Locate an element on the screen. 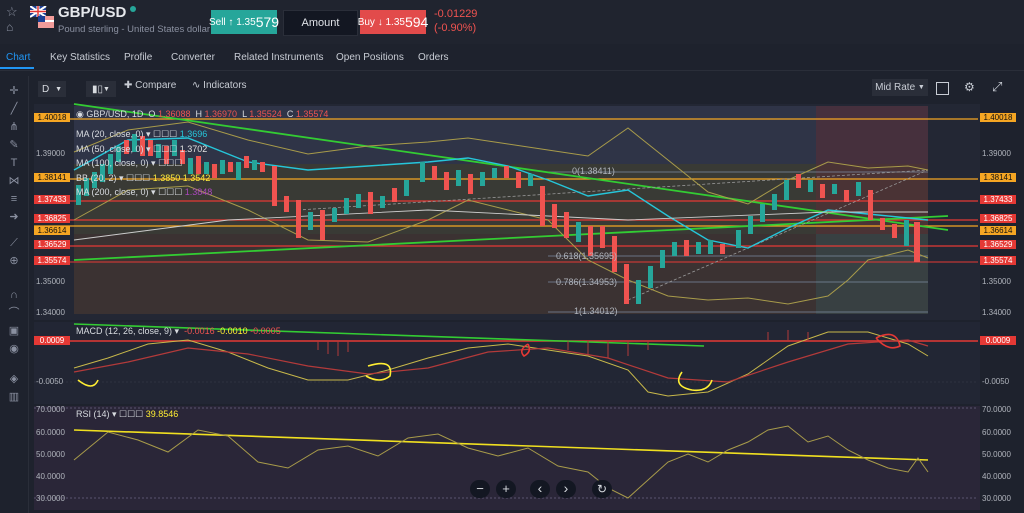  axis-tick: 1.39000 is located at coordinates (996, 153).